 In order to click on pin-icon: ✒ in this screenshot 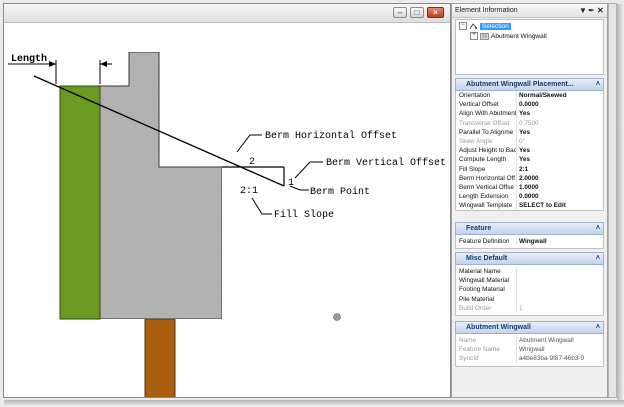, I will do `click(591, 10)`.